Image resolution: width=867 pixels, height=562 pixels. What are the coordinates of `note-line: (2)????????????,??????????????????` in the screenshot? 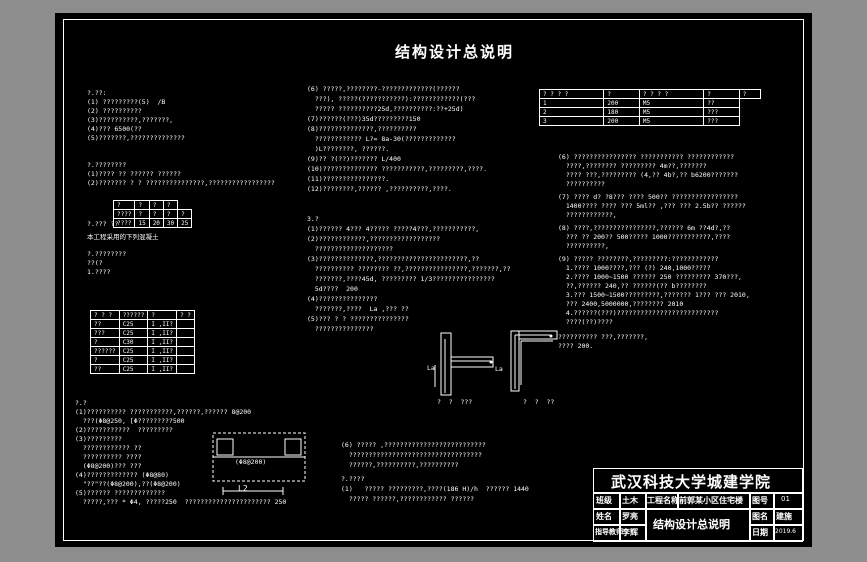 It's located at (374, 239).